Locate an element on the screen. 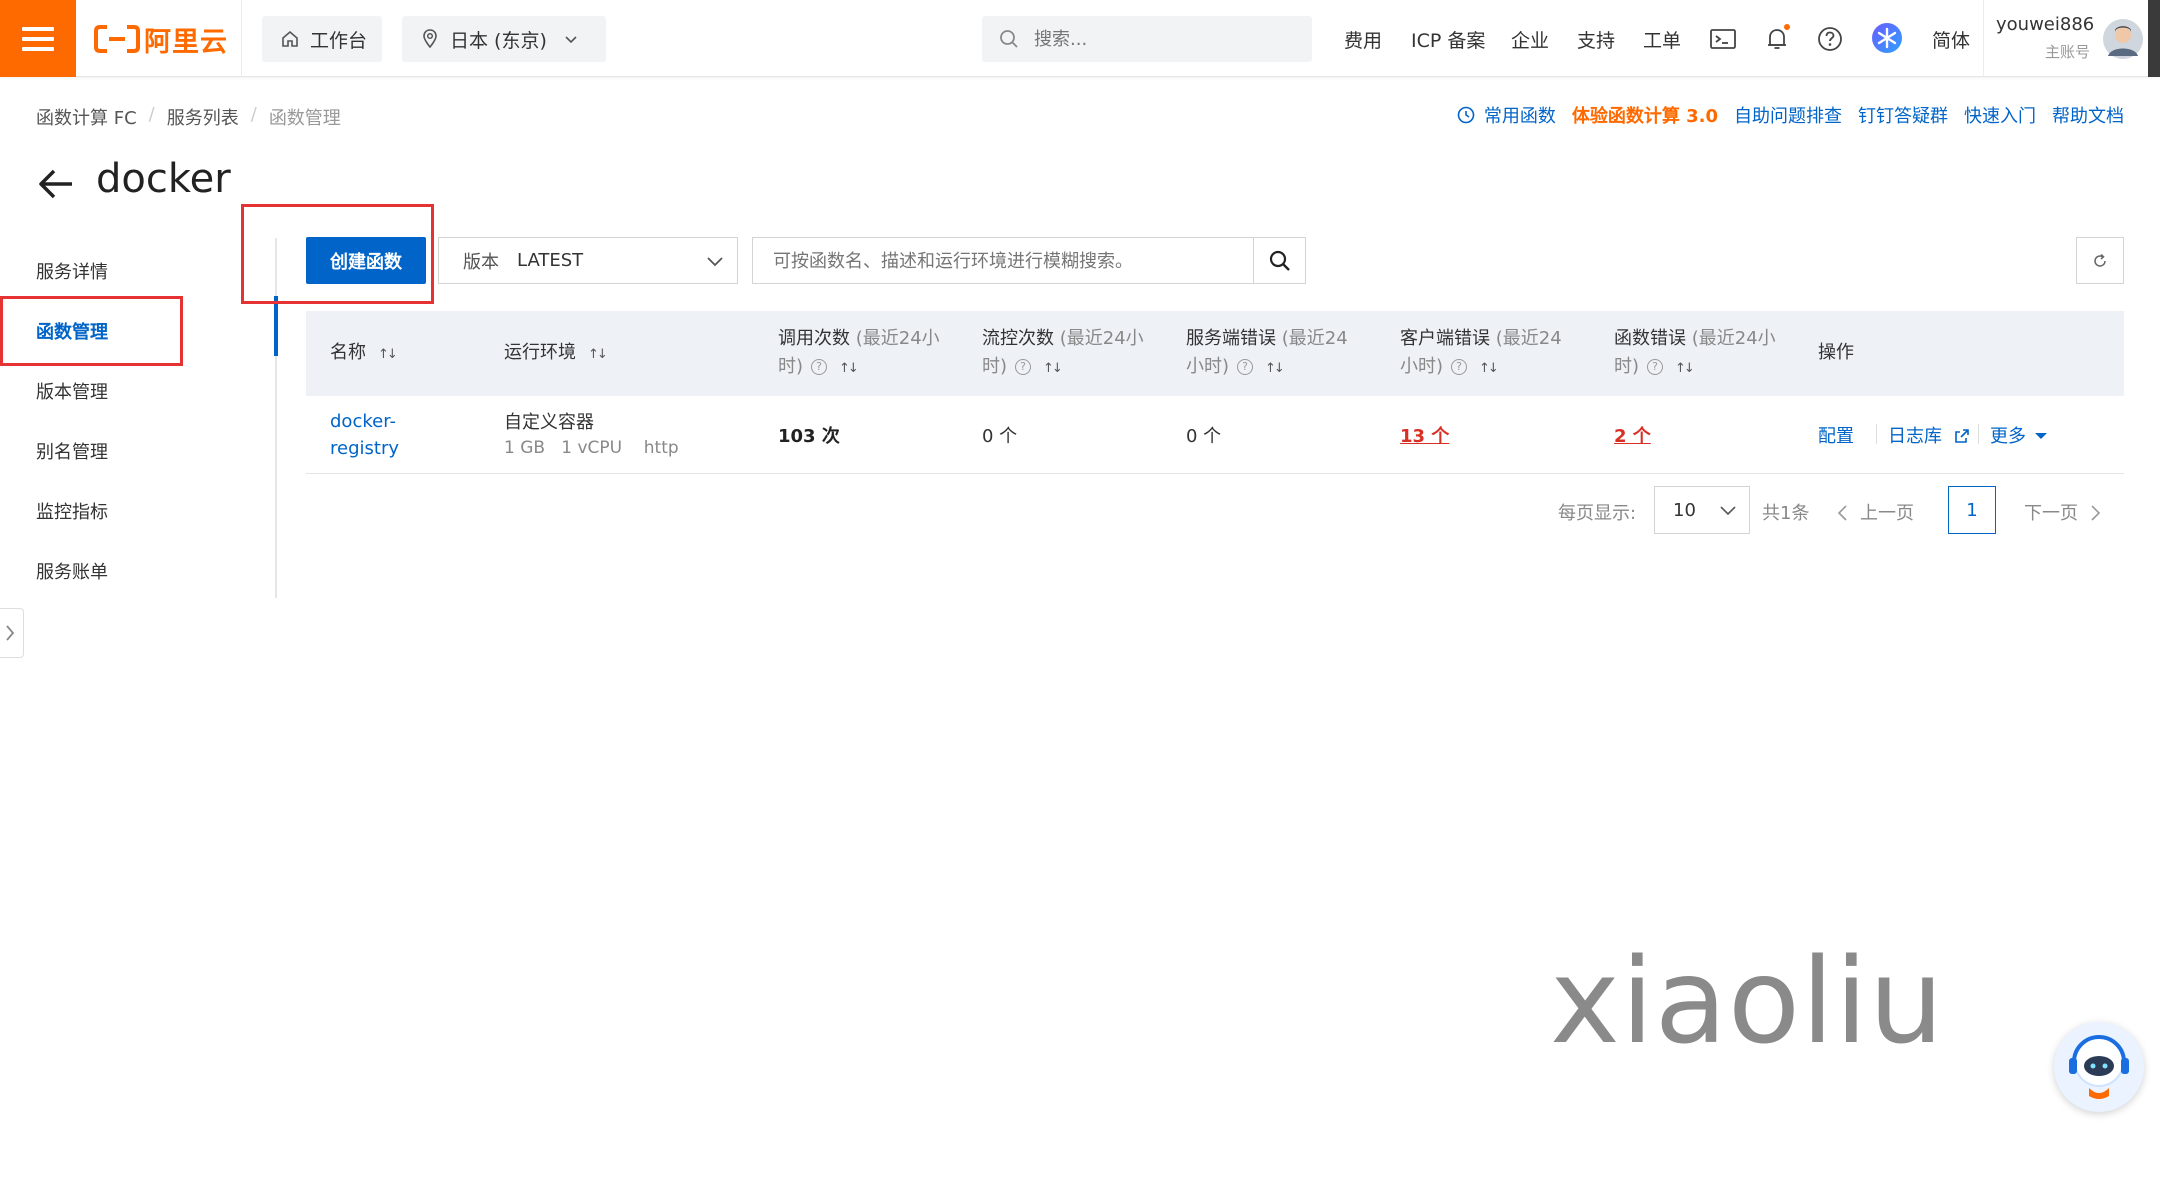 This screenshot has height=1188, width=2160. th-function-errors-suffix: (最近24小 is located at coordinates (1733, 338).